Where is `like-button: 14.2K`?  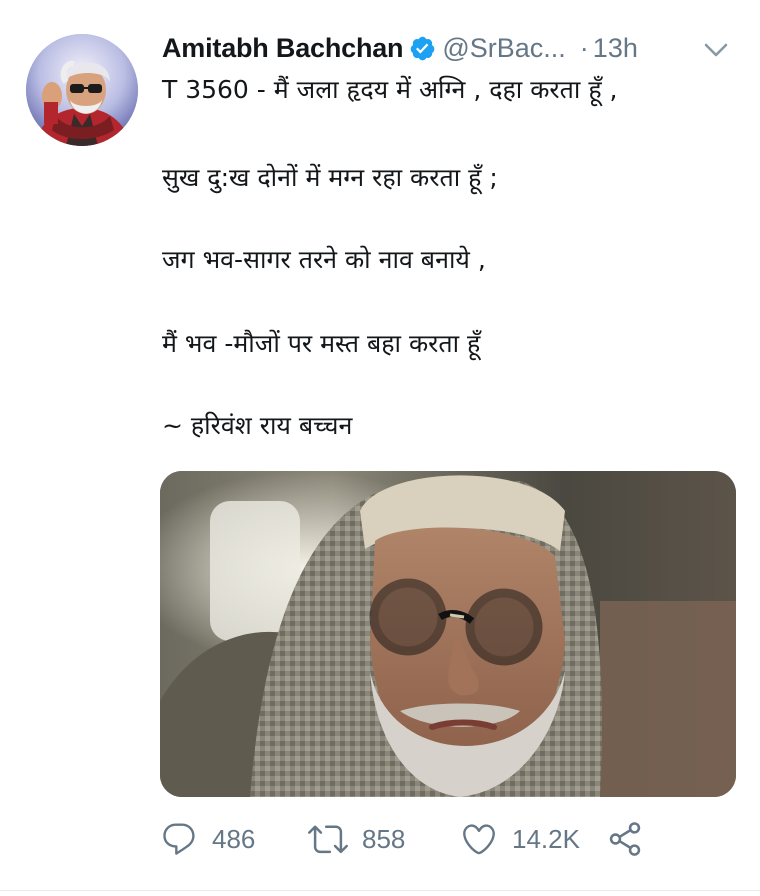 like-button: 14.2K is located at coordinates (520, 839).